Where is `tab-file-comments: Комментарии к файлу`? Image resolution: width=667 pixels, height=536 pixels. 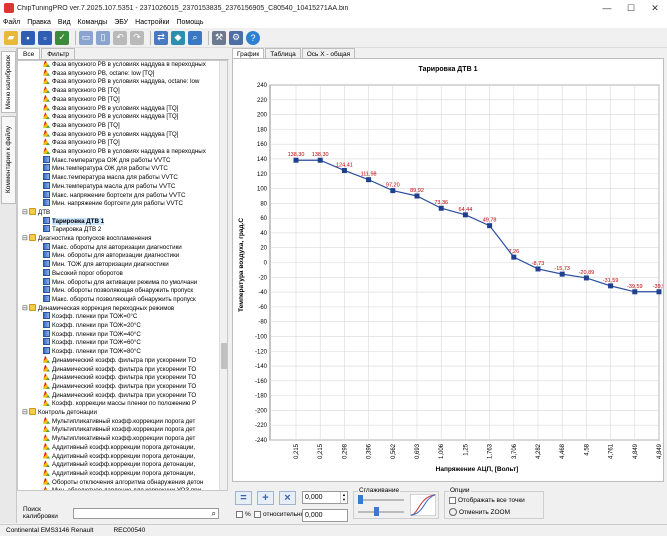 tab-file-comments: Комментарии к файлу is located at coordinates (8, 160).